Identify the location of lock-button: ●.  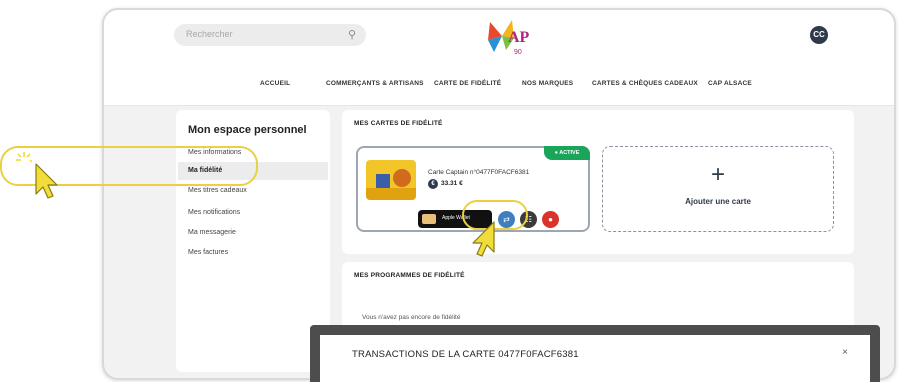
(550, 219).